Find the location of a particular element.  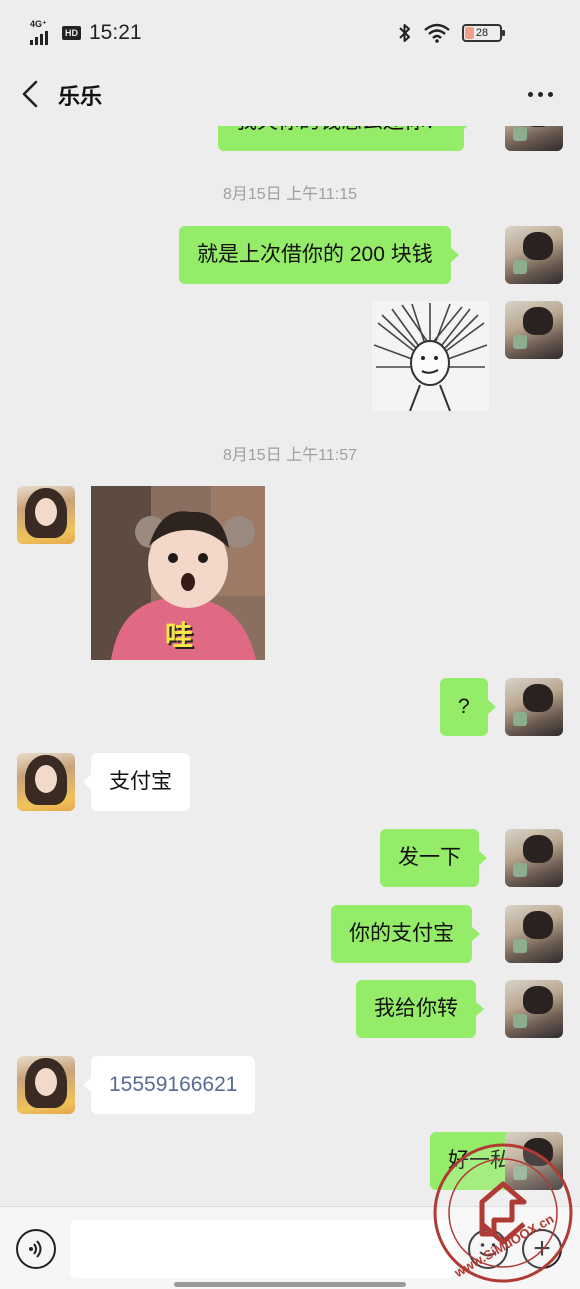

chat-header: 乐乐 is located at coordinates (290, 94).